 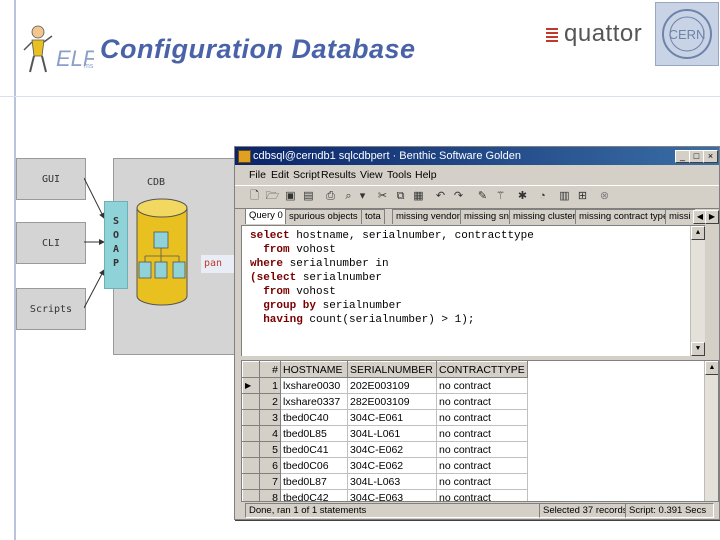 I want to click on table-row: 8 tbed0C42 304C-E063 no contract, so click(x=385, y=495).